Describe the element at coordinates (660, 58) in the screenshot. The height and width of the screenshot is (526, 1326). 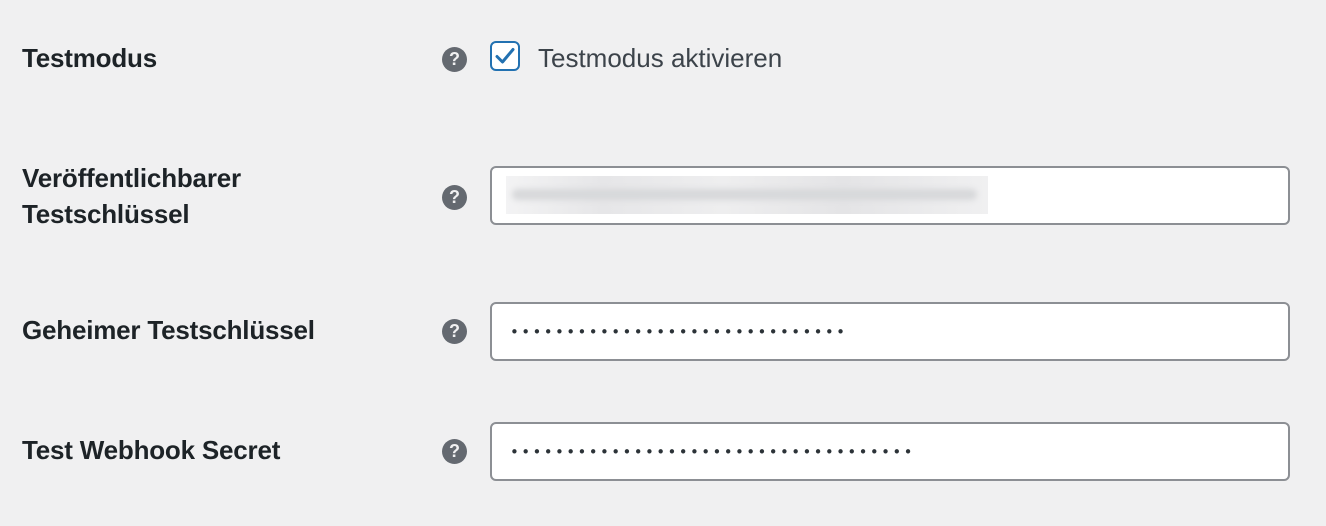
I see `test-mode-checkbox-label: Testmodus aktivieren` at that location.